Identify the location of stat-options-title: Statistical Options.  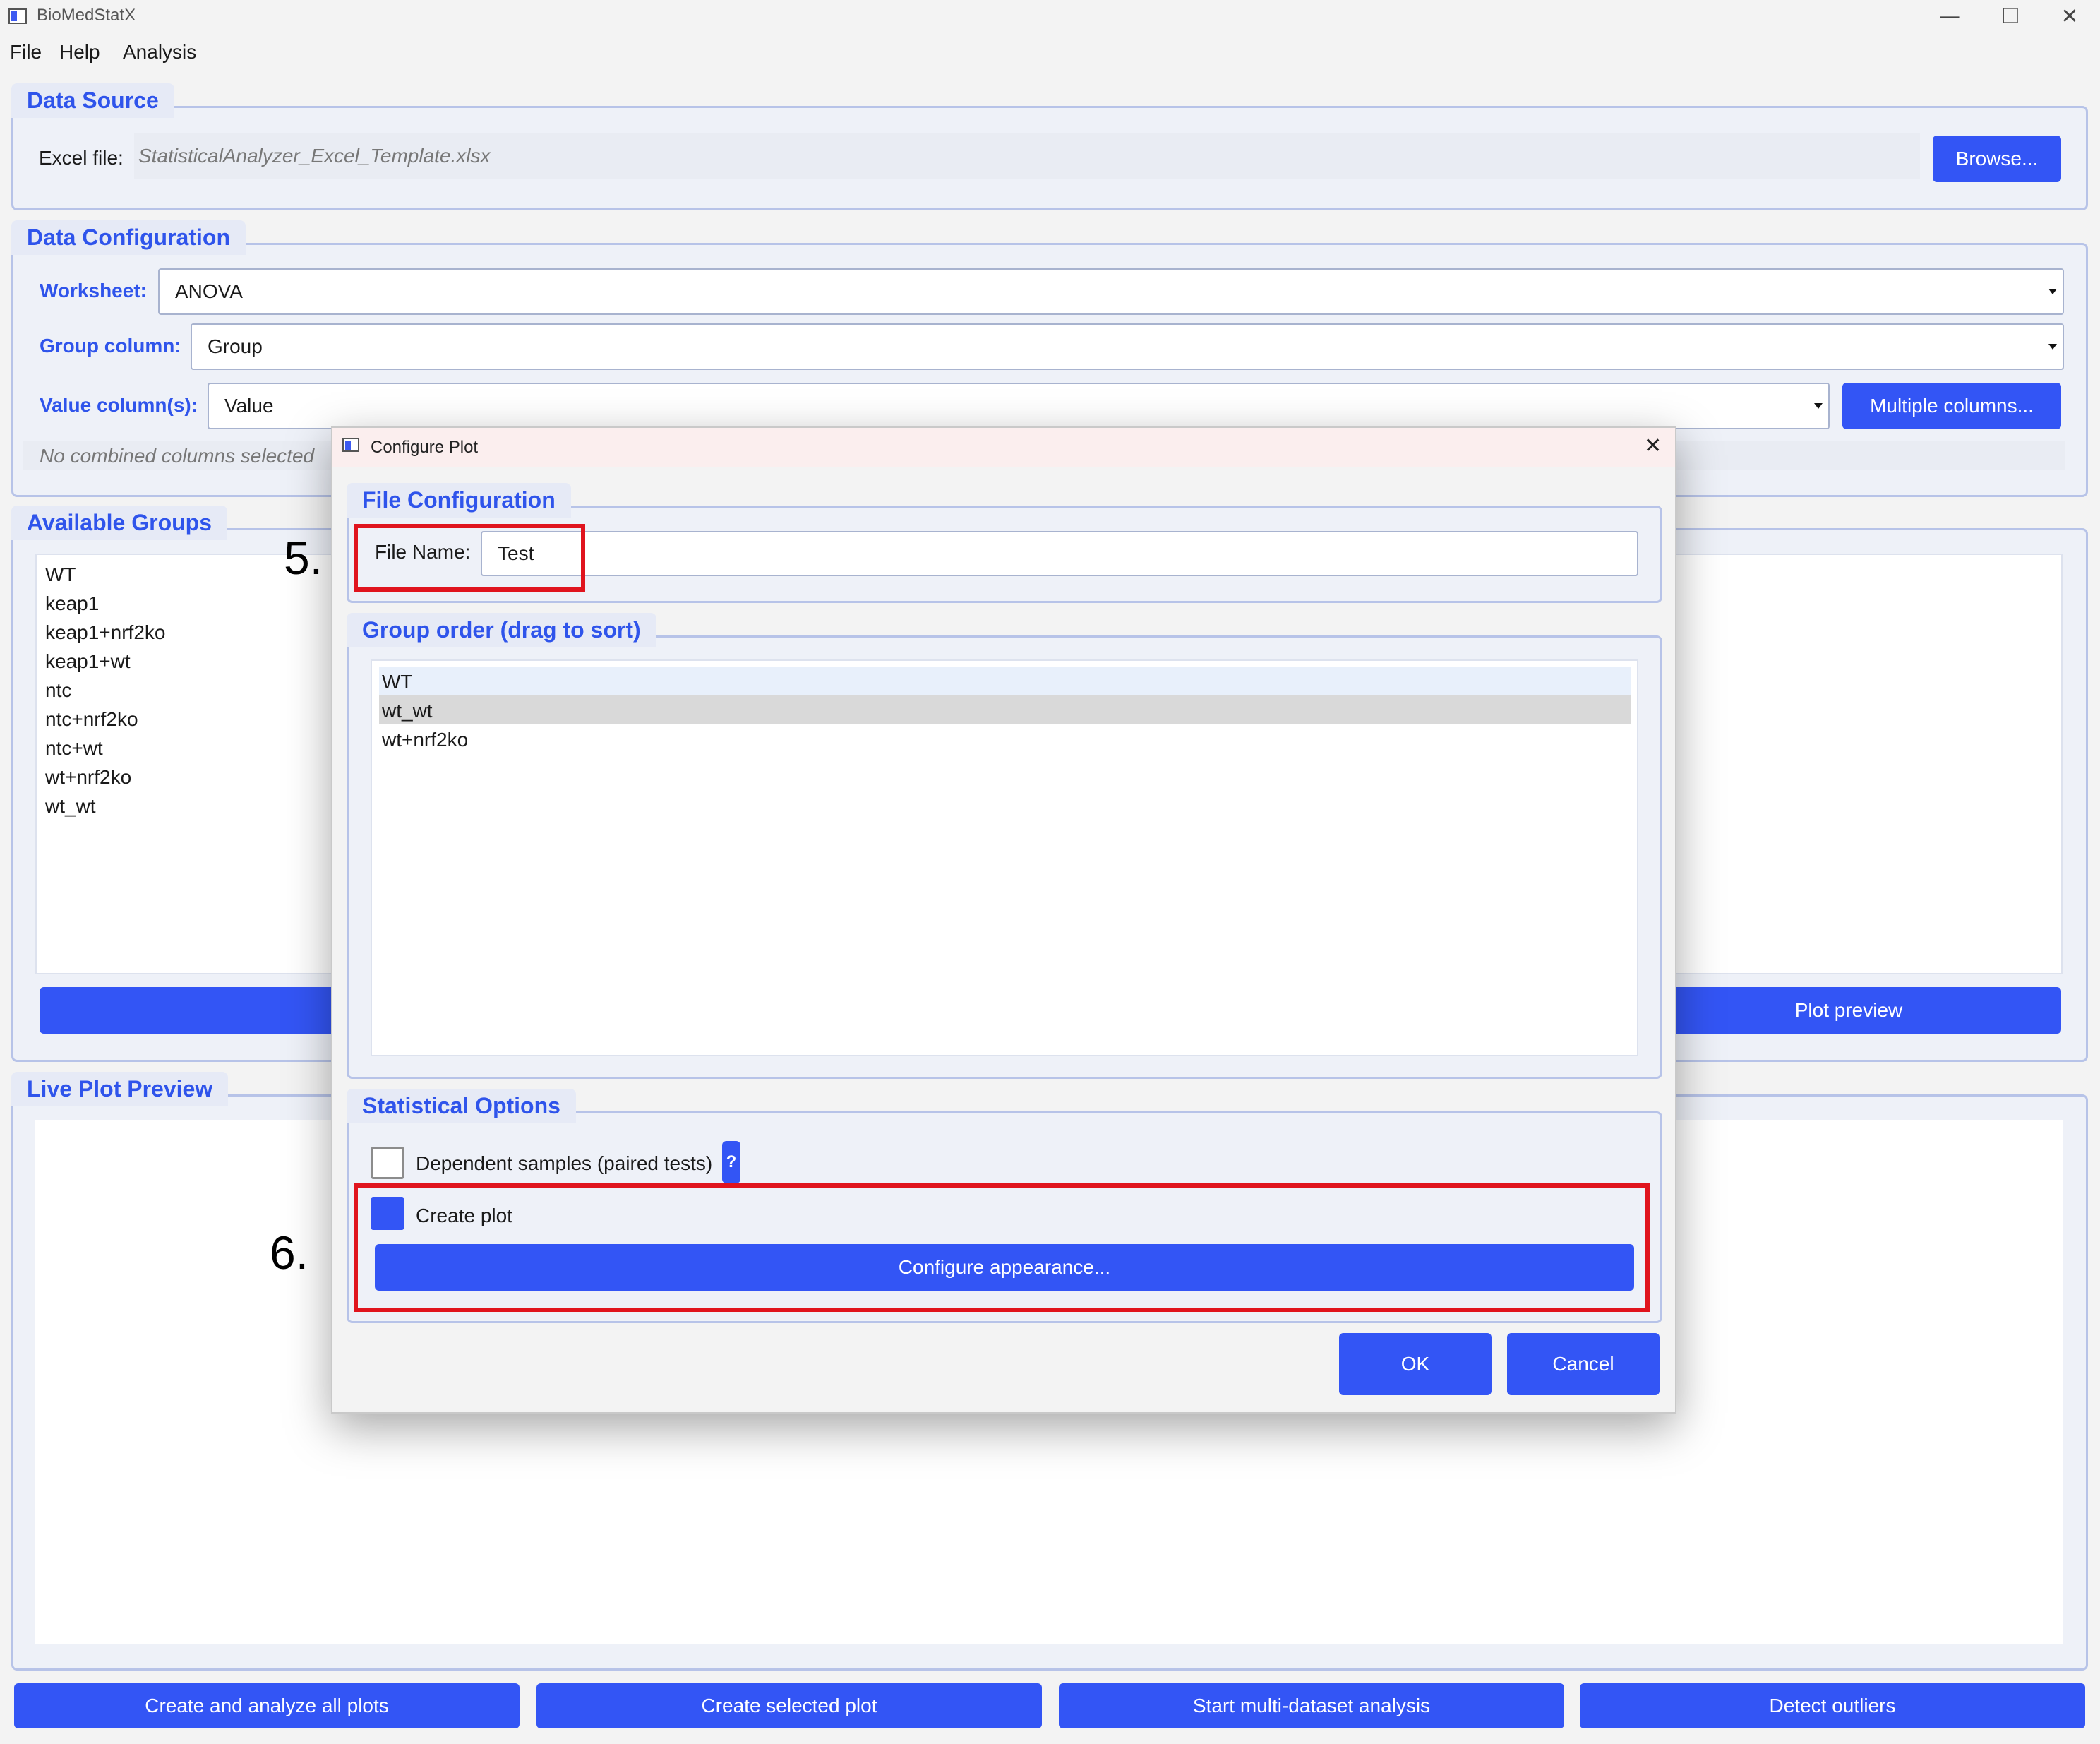
(462, 1106).